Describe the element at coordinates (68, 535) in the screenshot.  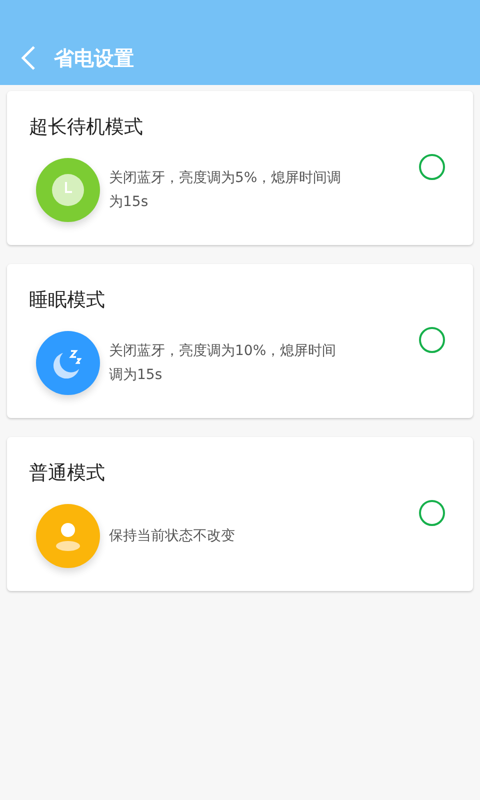
I see `person-icon` at that location.